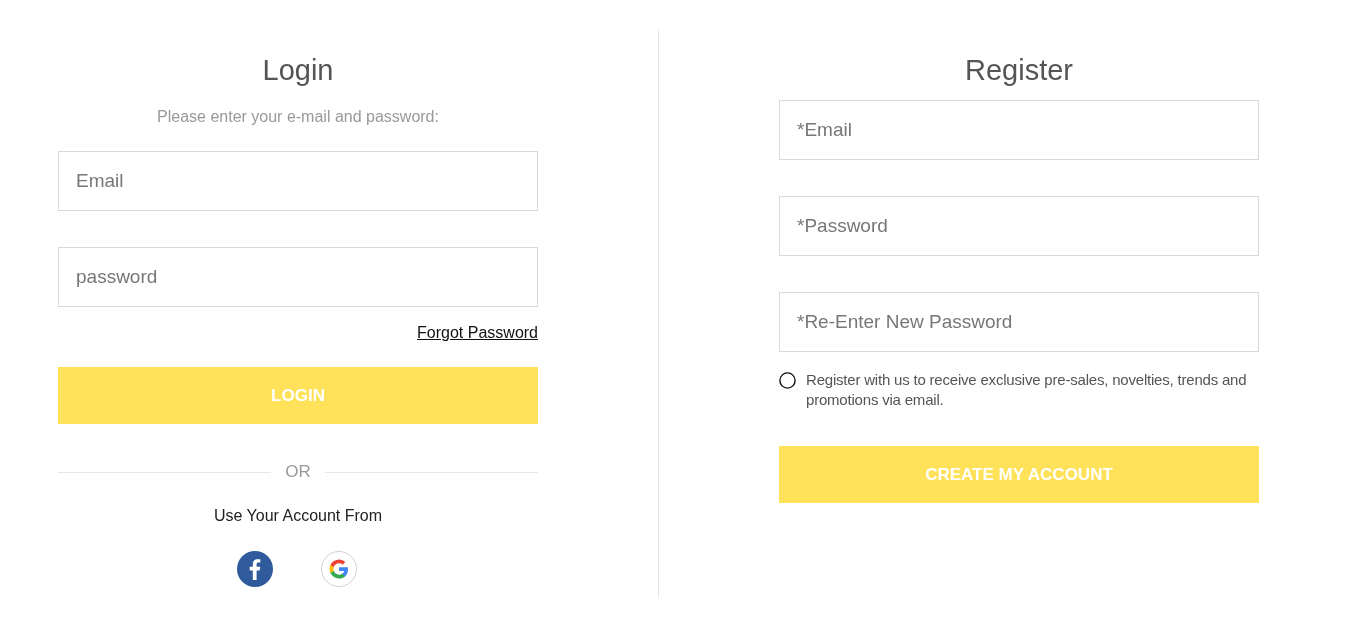 The width and height of the screenshot is (1361, 622). What do you see at coordinates (1019, 226) in the screenshot?
I see `password-field: *Password` at bounding box center [1019, 226].